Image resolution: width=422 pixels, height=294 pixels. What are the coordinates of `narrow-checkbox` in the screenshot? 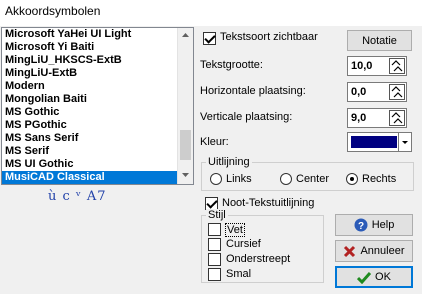 It's located at (214, 274).